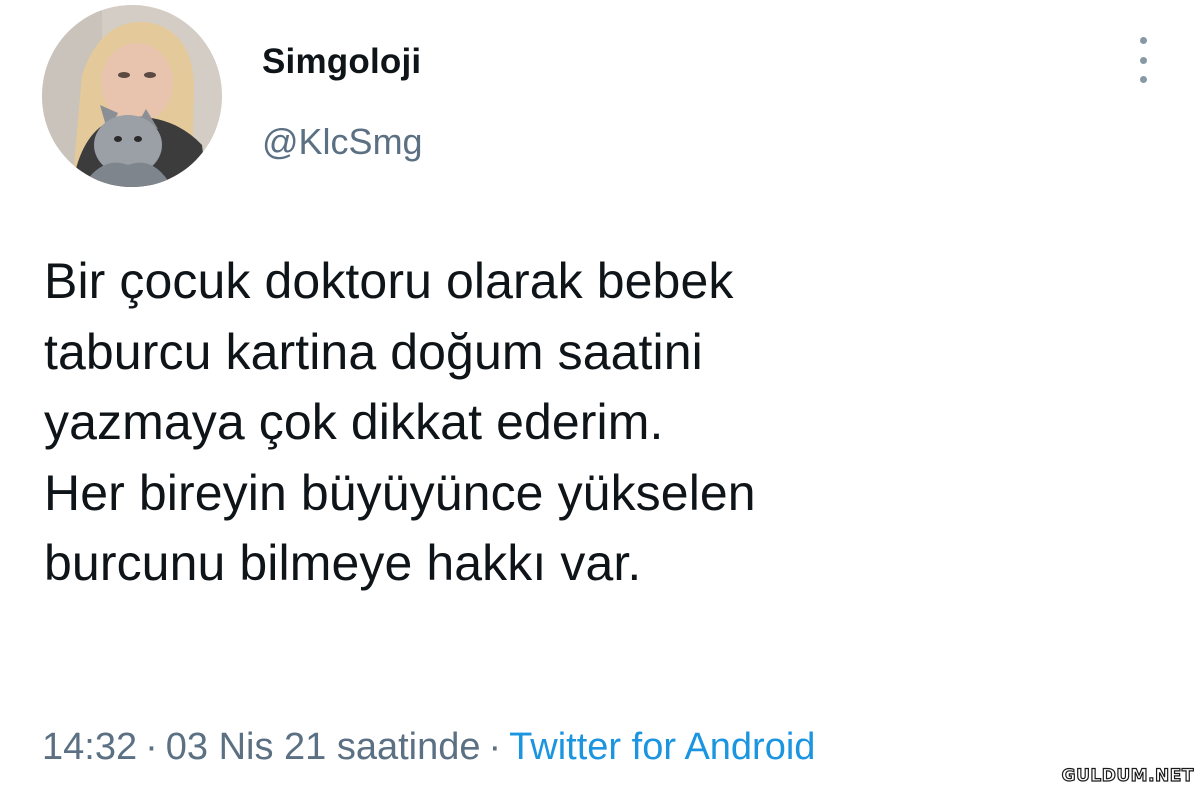  I want to click on author-handle: @KlcSmg, so click(342, 142).